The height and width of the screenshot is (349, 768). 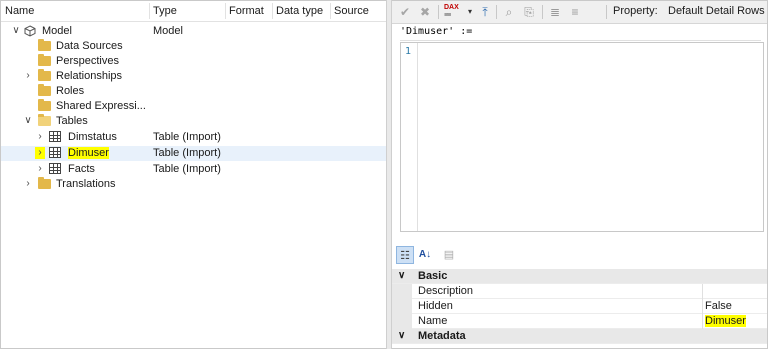 I want to click on tree-node-label: Data Sources, so click(x=89, y=46).